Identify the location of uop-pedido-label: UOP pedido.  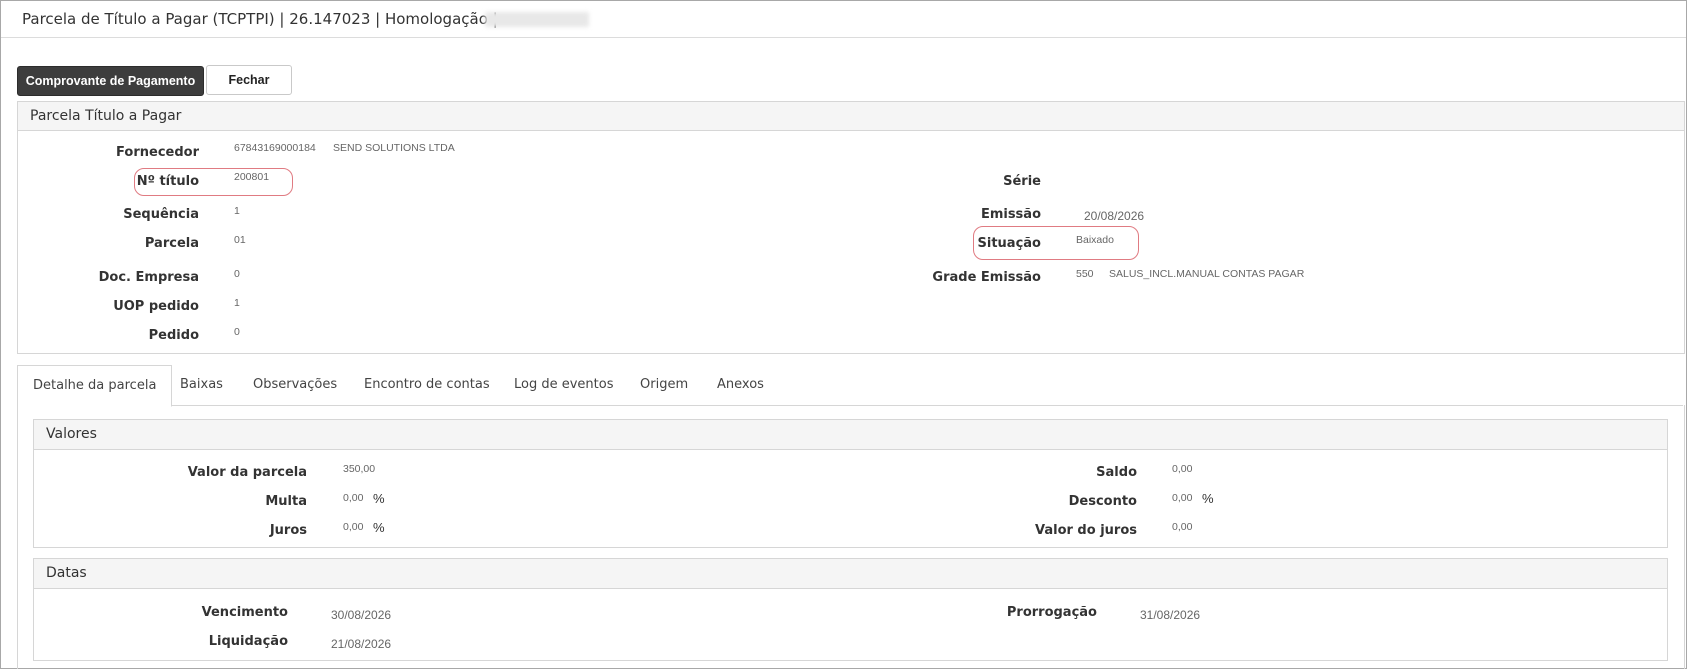
(156, 306).